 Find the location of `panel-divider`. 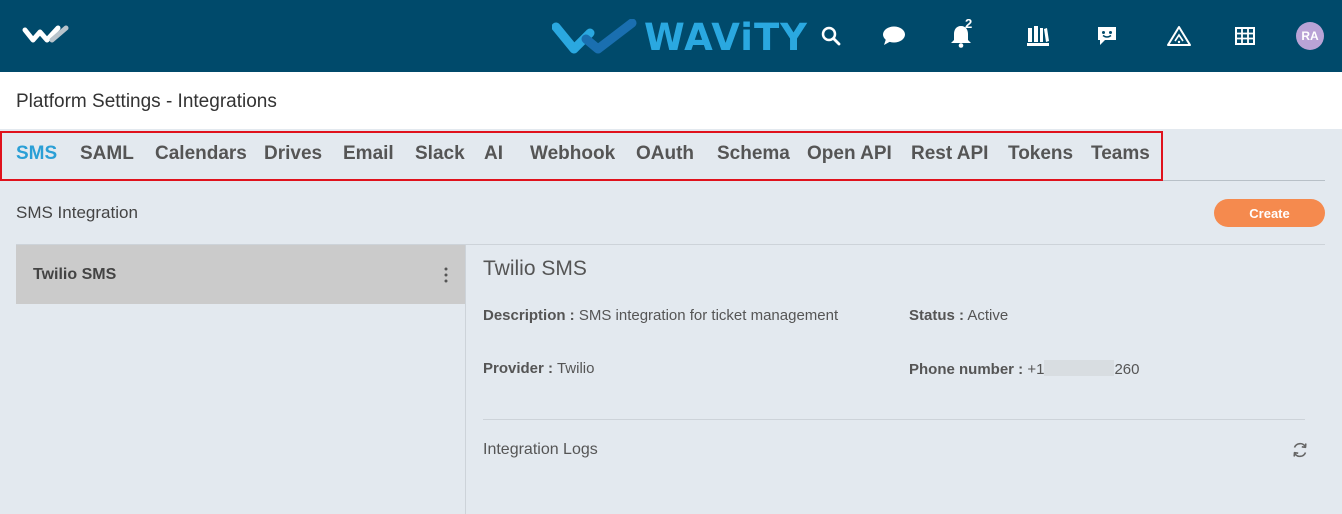

panel-divider is located at coordinates (465, 379).